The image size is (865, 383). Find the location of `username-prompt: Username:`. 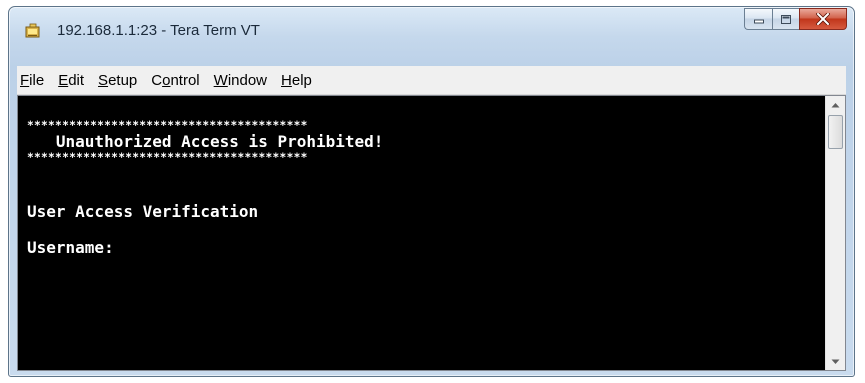

username-prompt: Username: is located at coordinates (70, 247).